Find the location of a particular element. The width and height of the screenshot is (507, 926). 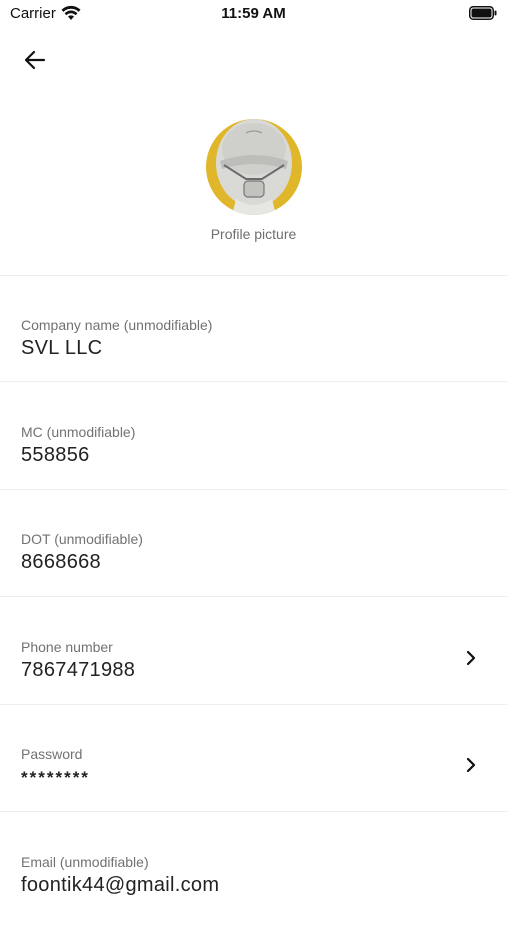

email-field: Email (unmodifiable) foontik44@gmail.com is located at coordinates (253, 873).